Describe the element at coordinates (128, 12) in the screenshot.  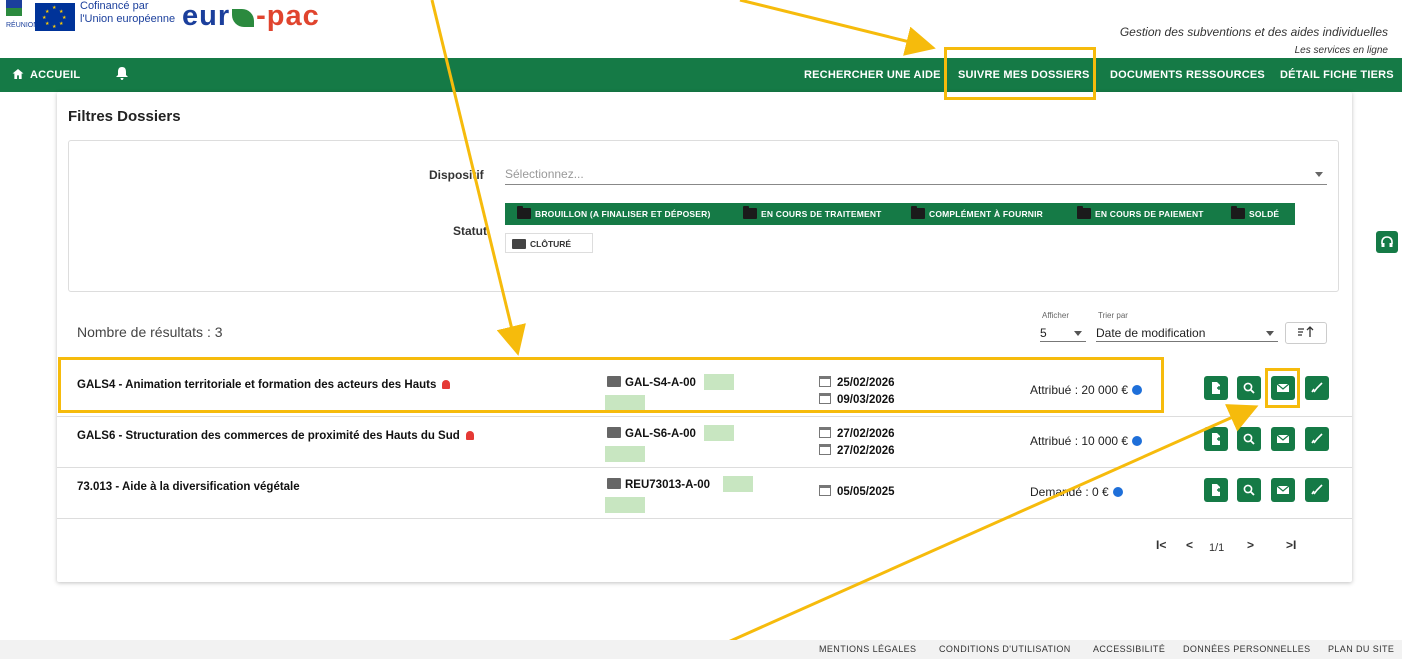
I see `cofinancement-text: Cofinancé par l'Union européenne` at that location.